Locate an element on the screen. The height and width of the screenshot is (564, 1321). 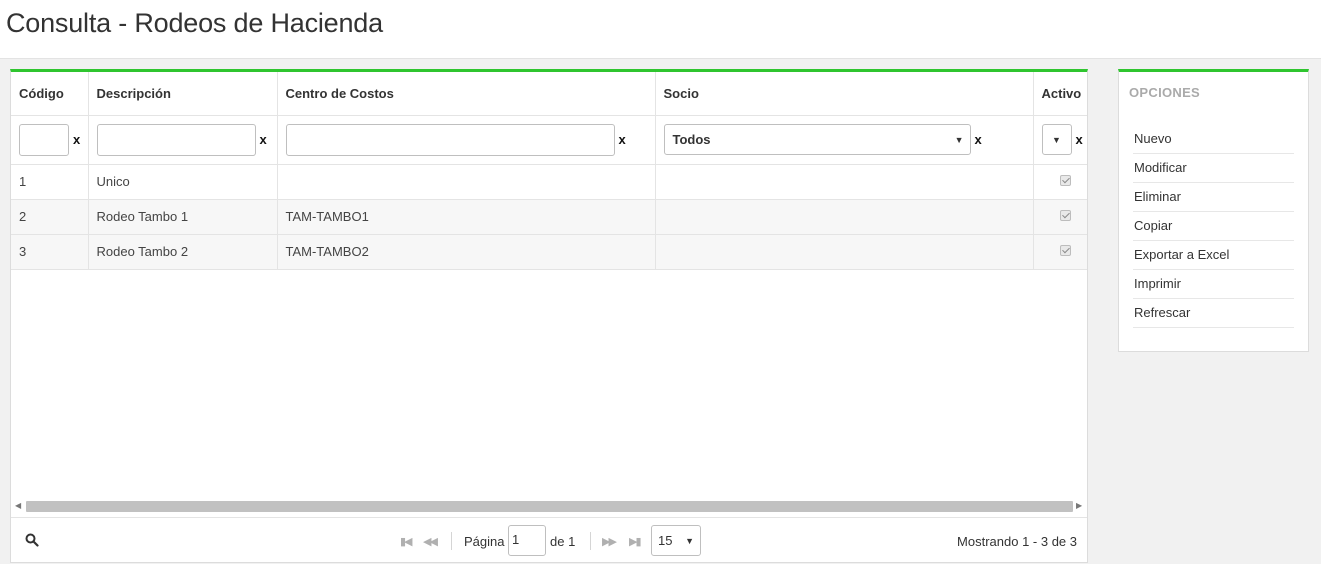
codigo-filter-input is located at coordinates (44, 139).